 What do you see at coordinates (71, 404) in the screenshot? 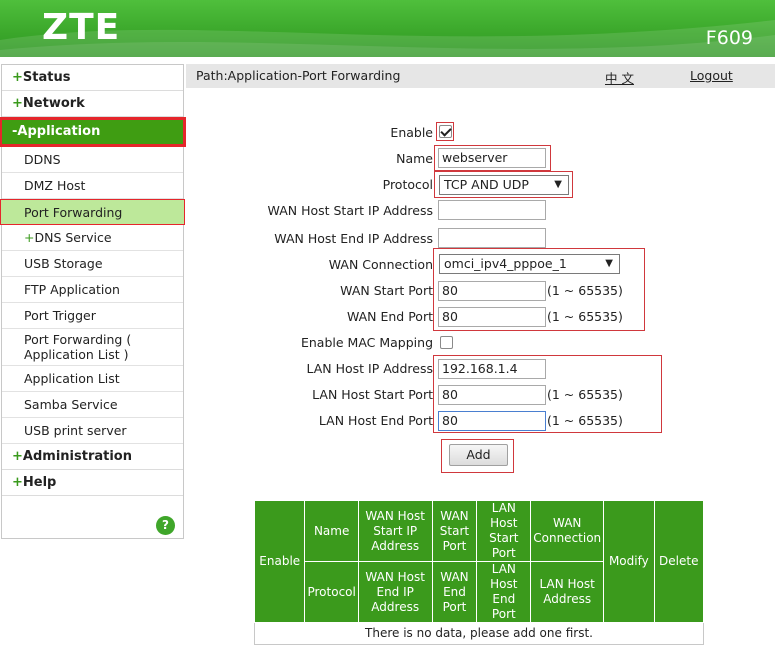
I see `sidebar-item-label: Samba Service` at bounding box center [71, 404].